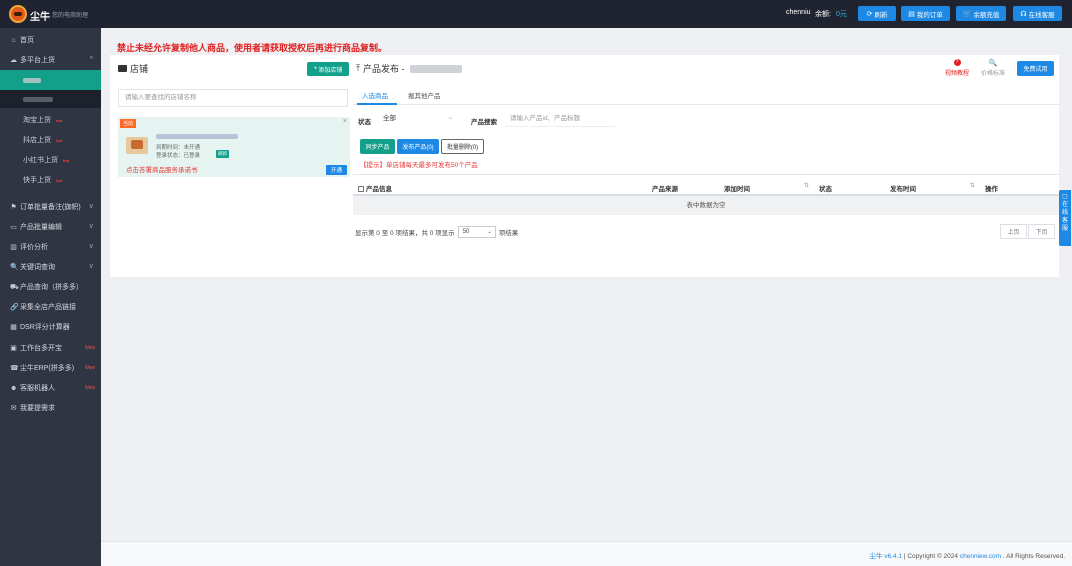 The height and width of the screenshot is (566, 1072). Describe the element at coordinates (929, 15) in the screenshot. I see `my-orders-button-label: 我的订单` at that location.